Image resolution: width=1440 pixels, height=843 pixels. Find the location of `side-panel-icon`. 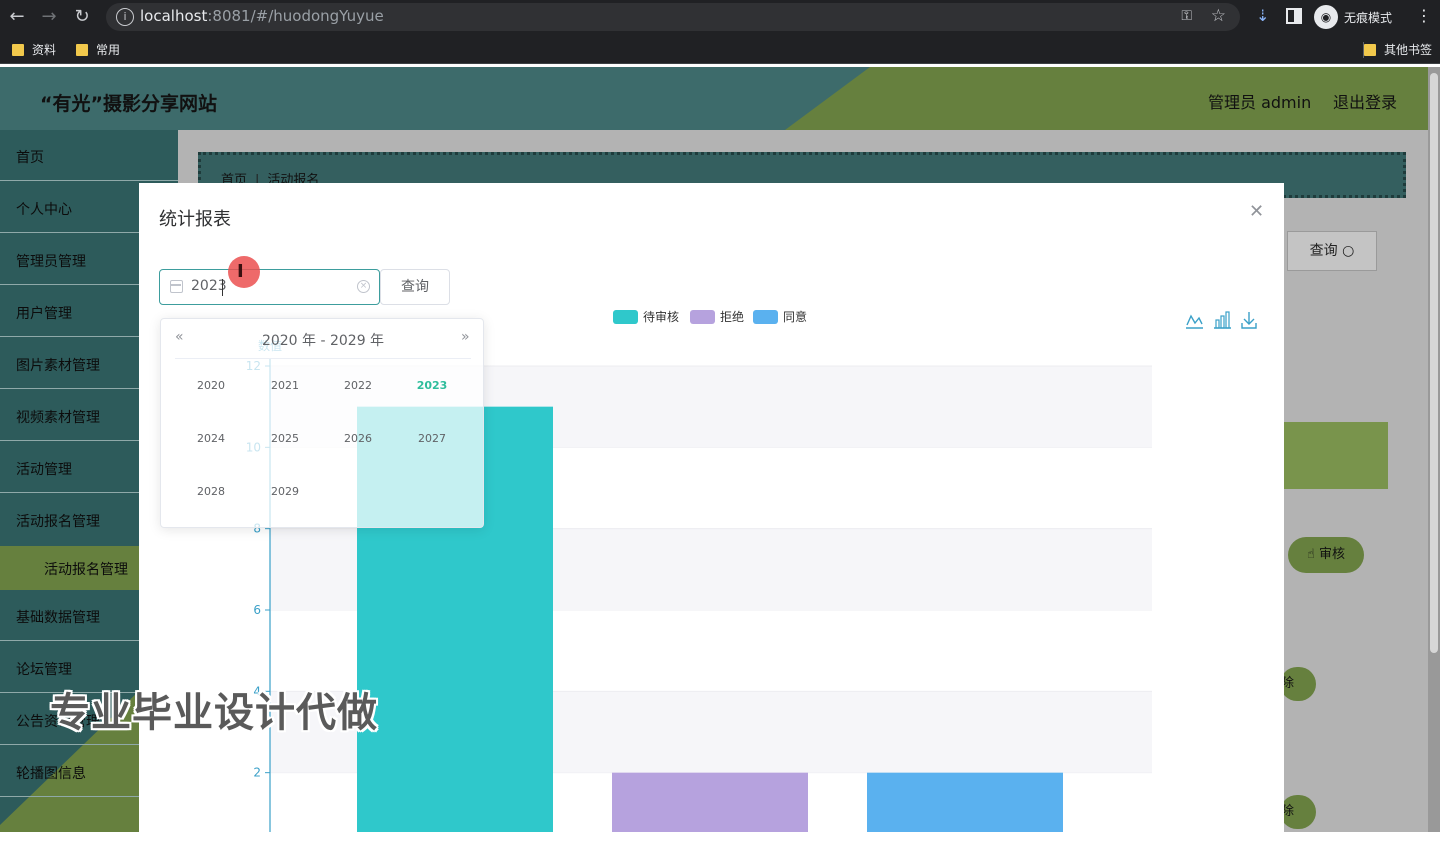

side-panel-icon is located at coordinates (1294, 16).